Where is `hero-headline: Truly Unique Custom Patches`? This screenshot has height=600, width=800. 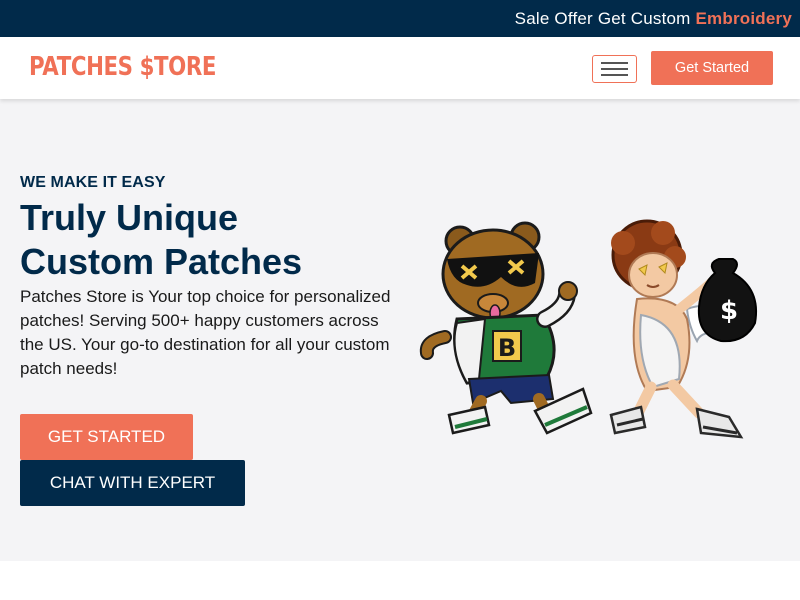
hero-headline: Truly Unique Custom Patches is located at coordinates (210, 240).